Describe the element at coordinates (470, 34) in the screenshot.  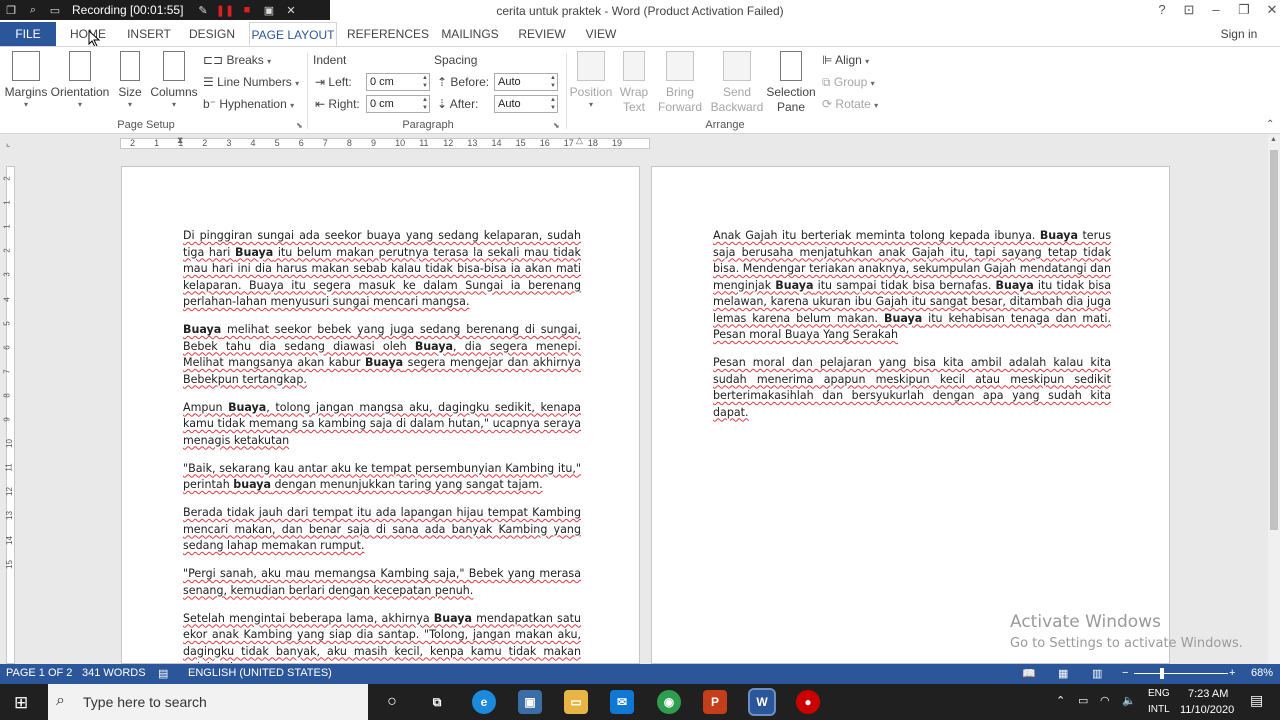
I see `tab-mailings: MAILINGS` at that location.